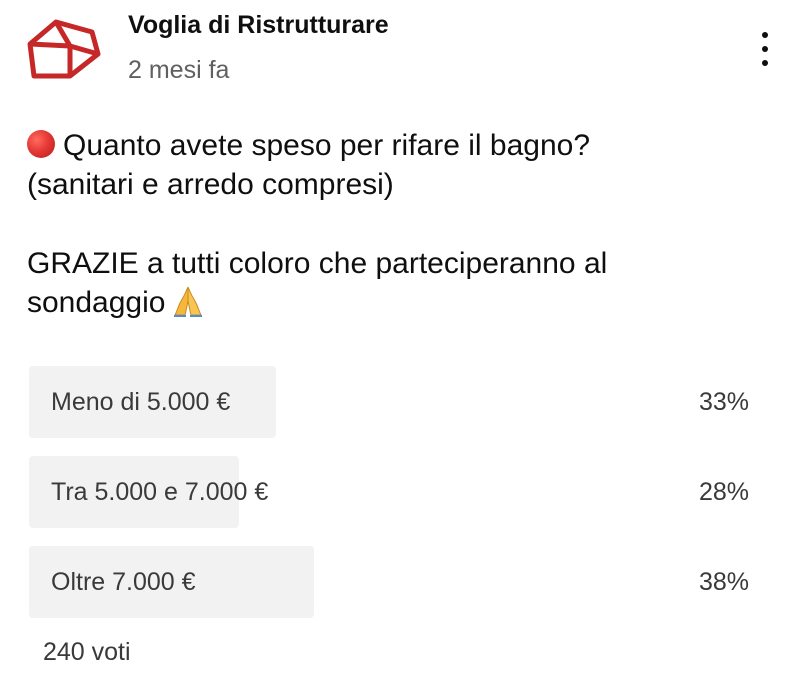 This screenshot has width=800, height=680. What do you see at coordinates (723, 582) in the screenshot?
I see `poll-option-percent: 38%` at bounding box center [723, 582].